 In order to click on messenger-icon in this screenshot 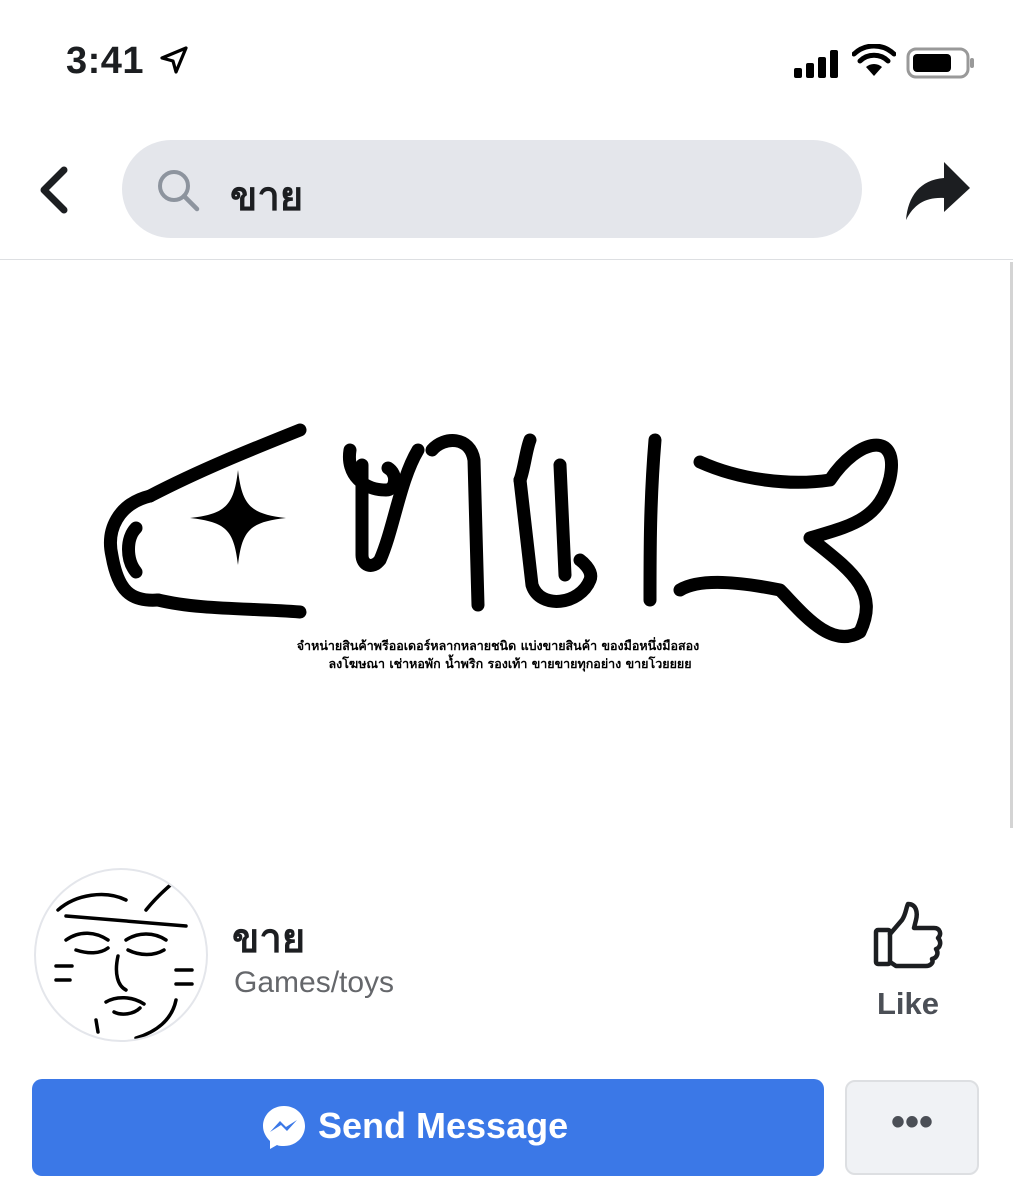, I will do `click(284, 1127)`.